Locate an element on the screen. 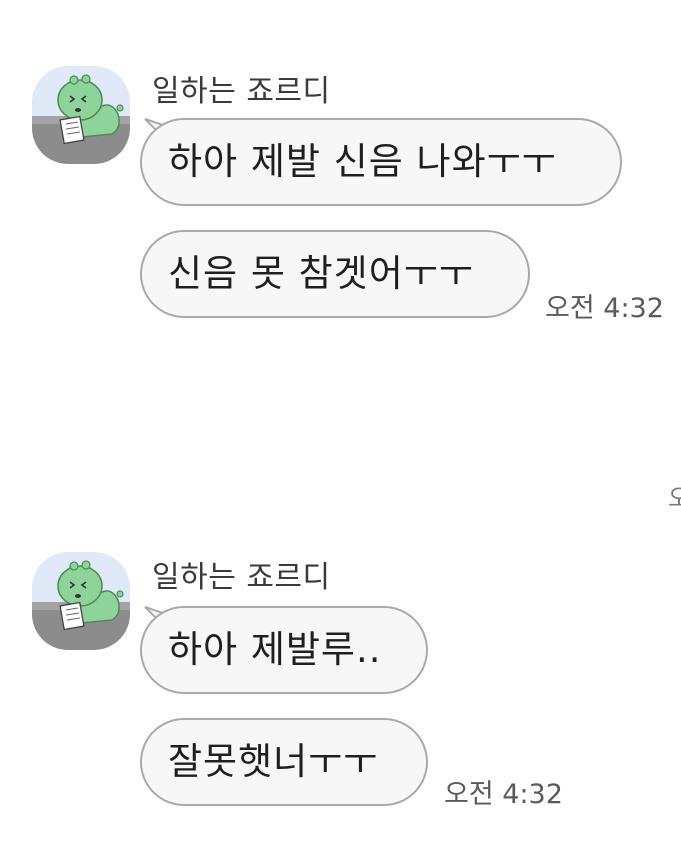 Image resolution: width=681 pixels, height=858 pixels. cropped-timestamp-fragment: 오 is located at coordinates (674, 498).